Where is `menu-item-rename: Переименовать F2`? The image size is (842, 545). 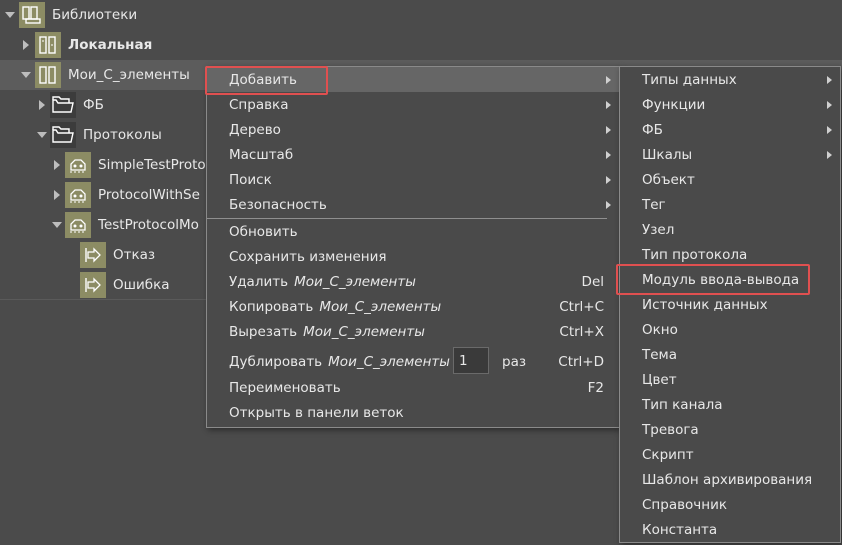
menu-item-rename: Переименовать F2 is located at coordinates (413, 387).